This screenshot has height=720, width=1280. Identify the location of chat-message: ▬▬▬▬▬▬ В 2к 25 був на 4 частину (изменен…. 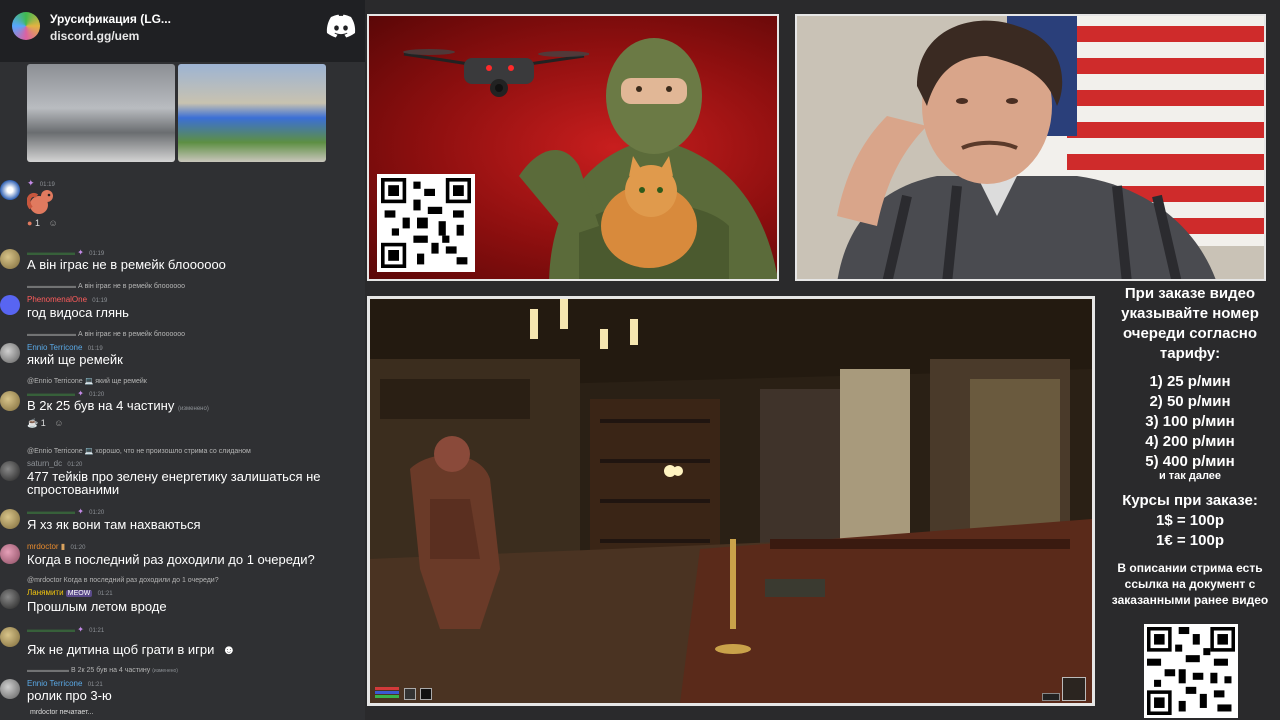
(182, 687).